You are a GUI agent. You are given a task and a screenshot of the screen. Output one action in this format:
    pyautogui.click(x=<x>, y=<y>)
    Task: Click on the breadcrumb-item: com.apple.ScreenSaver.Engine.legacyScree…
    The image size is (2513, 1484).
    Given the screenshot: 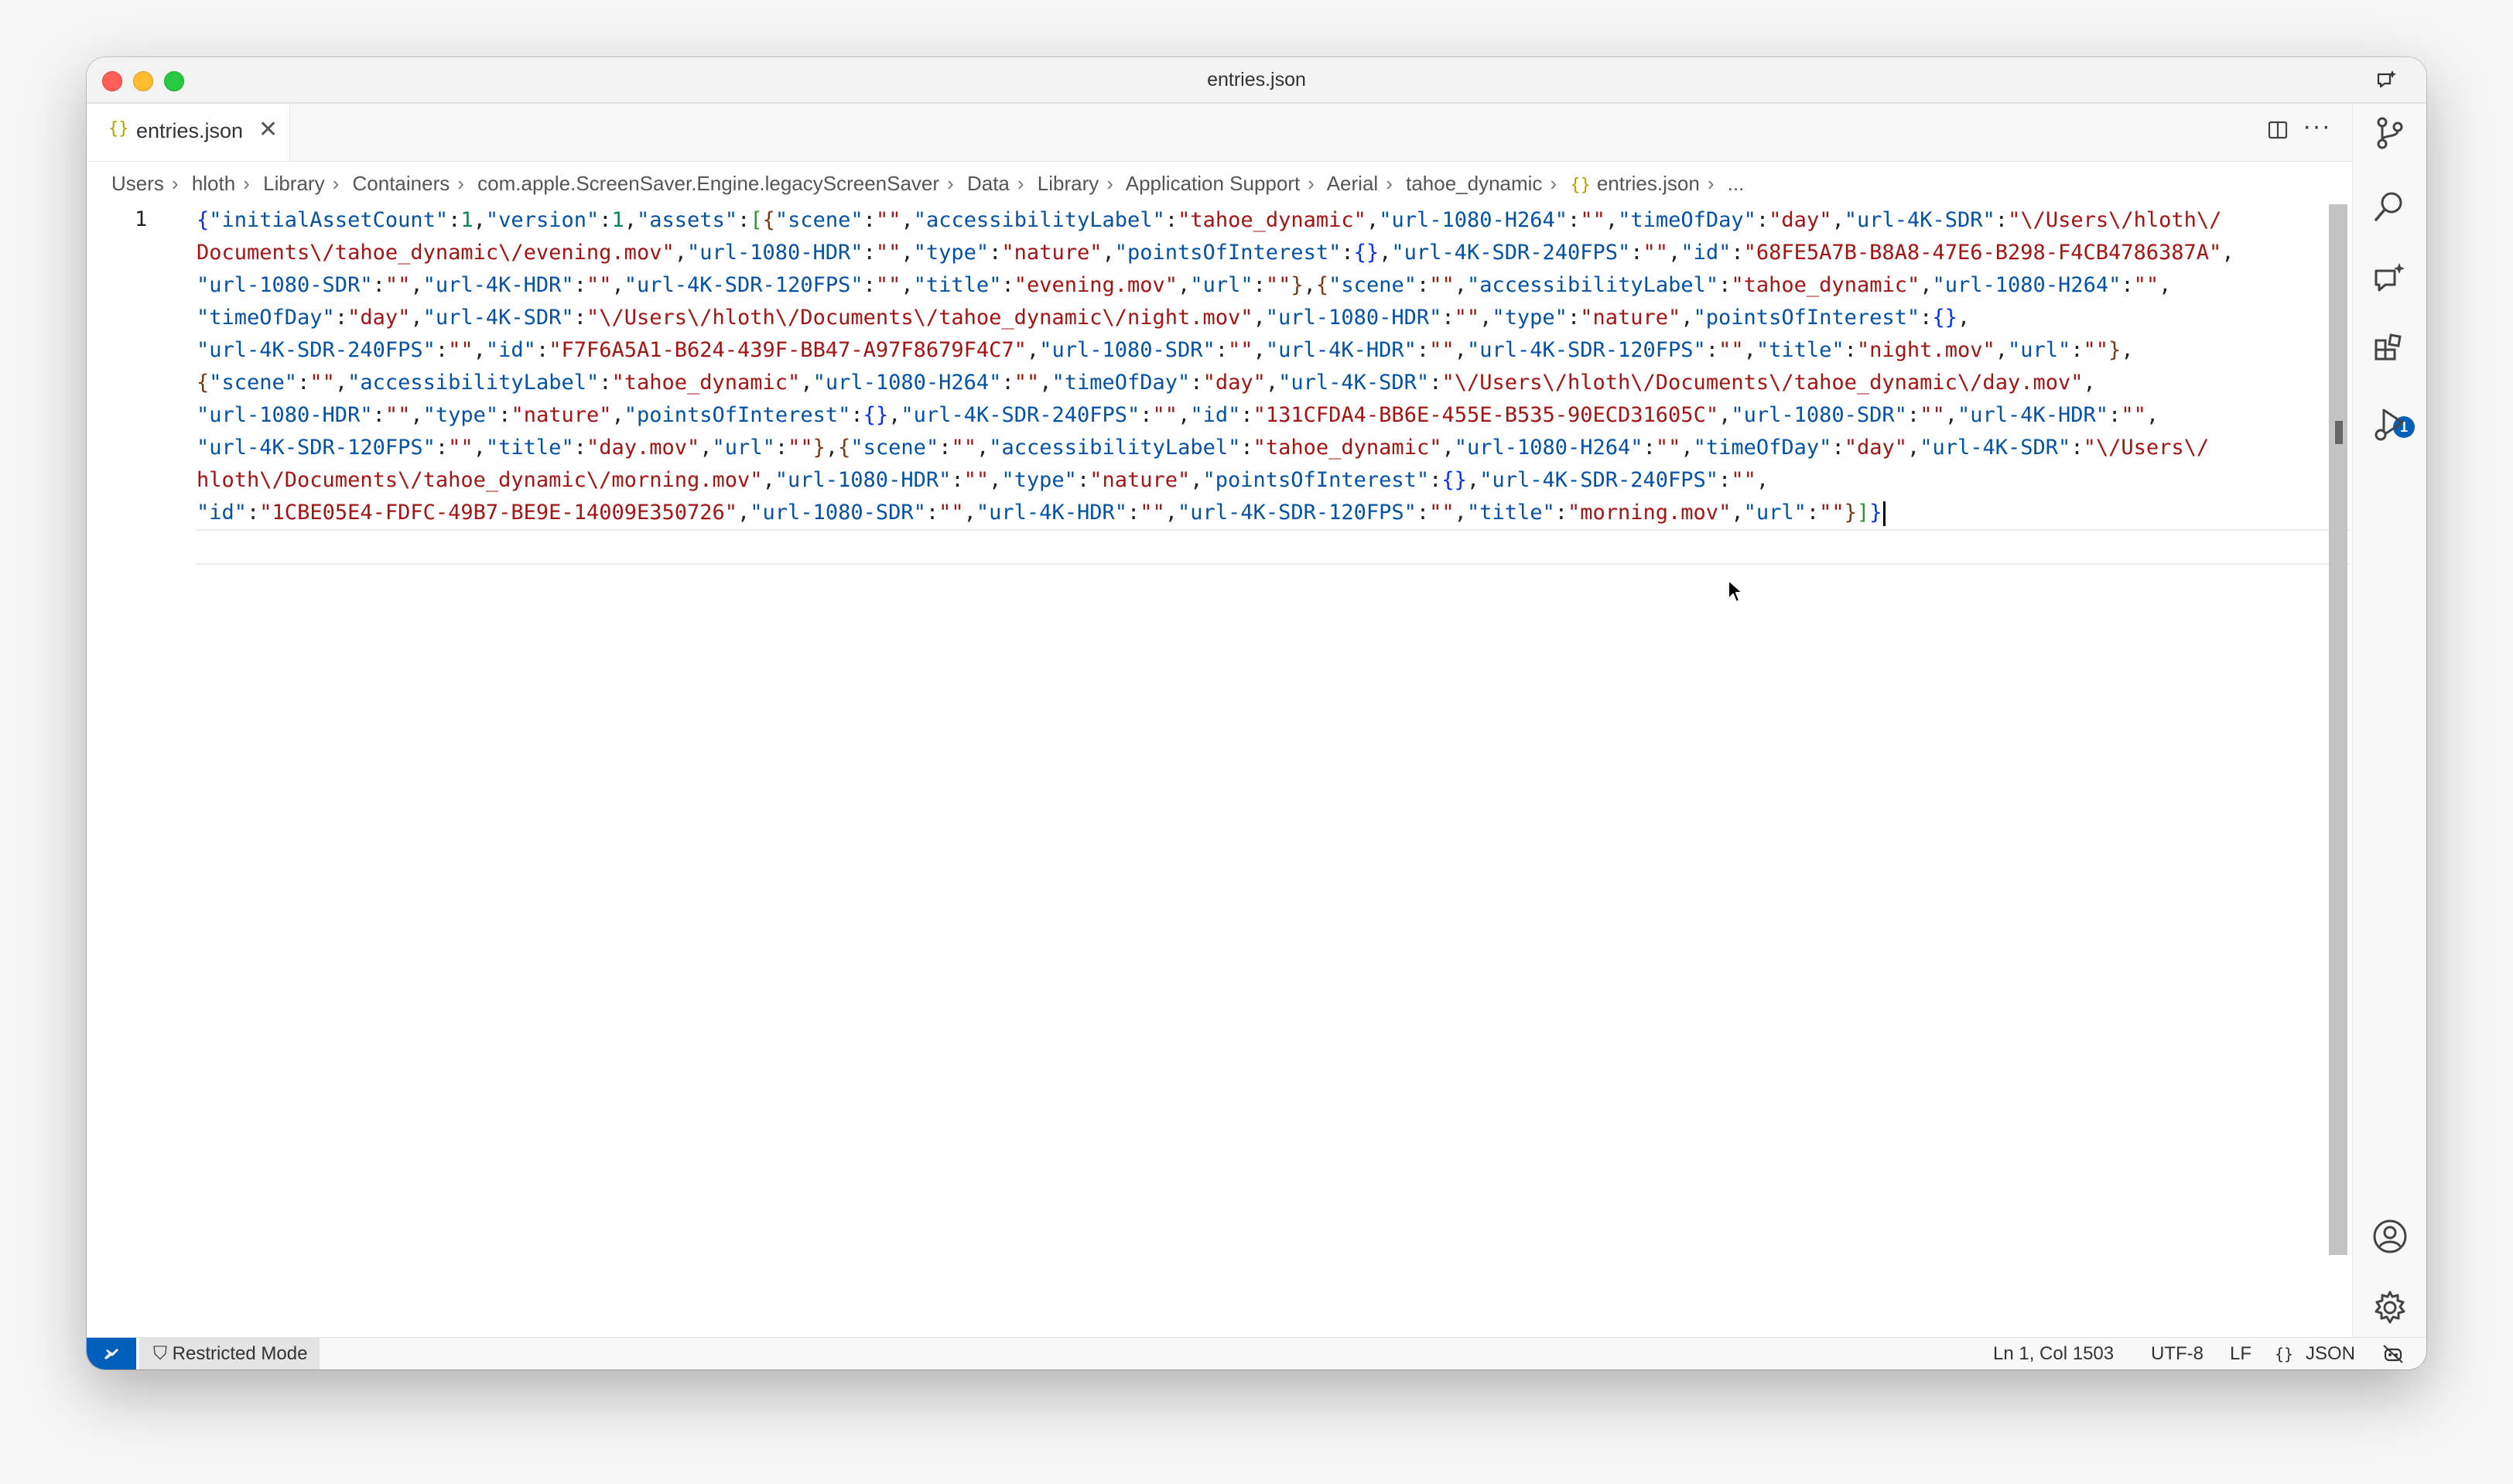 What is the action you would take?
    pyautogui.click(x=708, y=183)
    